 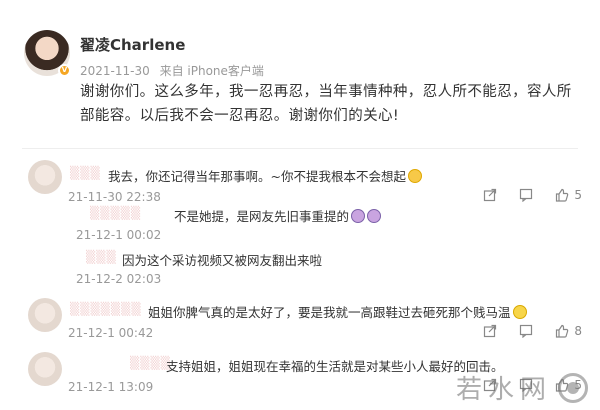 I want to click on watermark-text: 若水网, so click(x=503, y=390).